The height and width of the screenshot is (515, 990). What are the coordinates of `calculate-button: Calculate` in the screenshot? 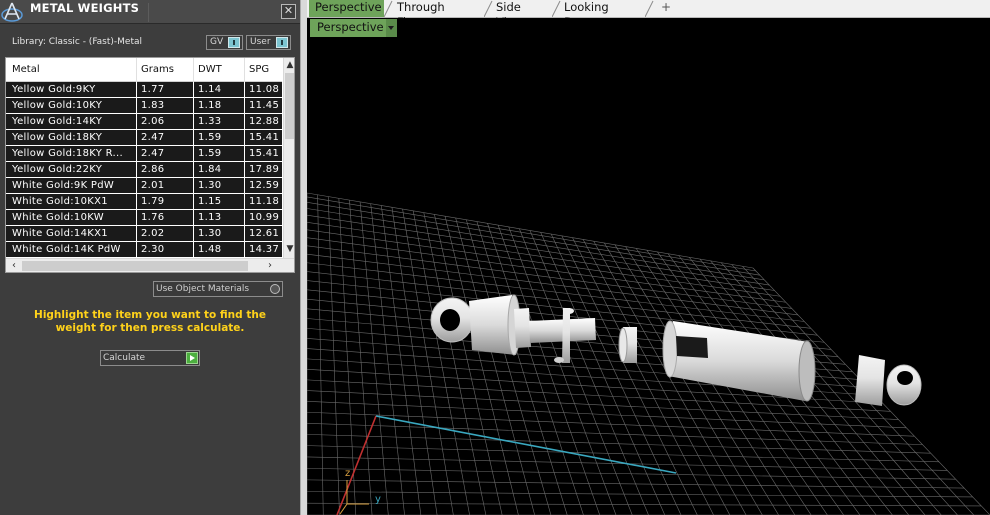 It's located at (150, 358).